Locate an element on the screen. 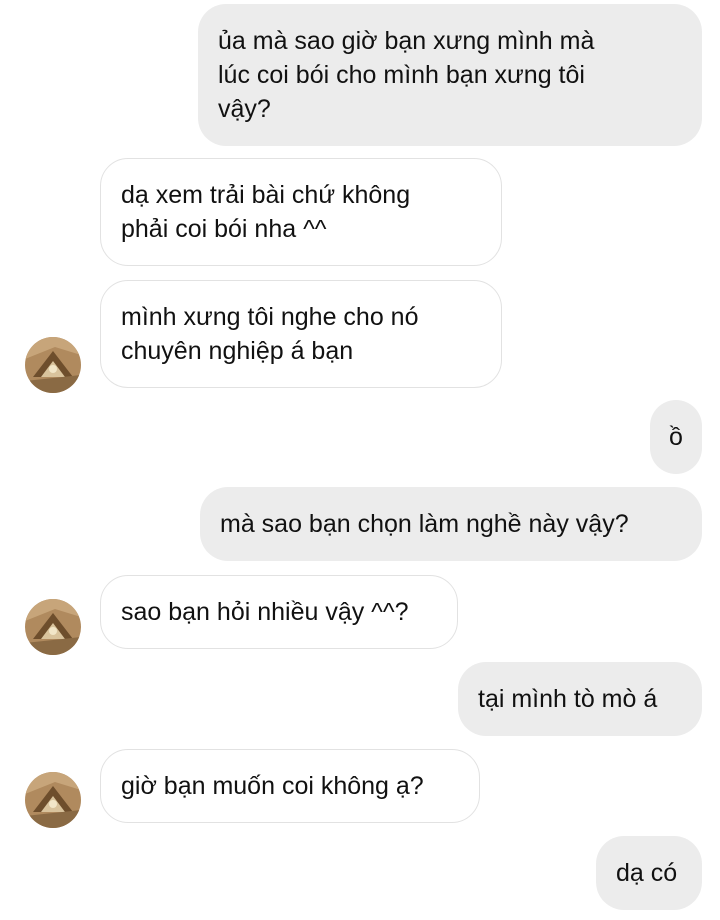 This screenshot has width=720, height=920. sent-message-bubble: dạ có is located at coordinates (649, 873).